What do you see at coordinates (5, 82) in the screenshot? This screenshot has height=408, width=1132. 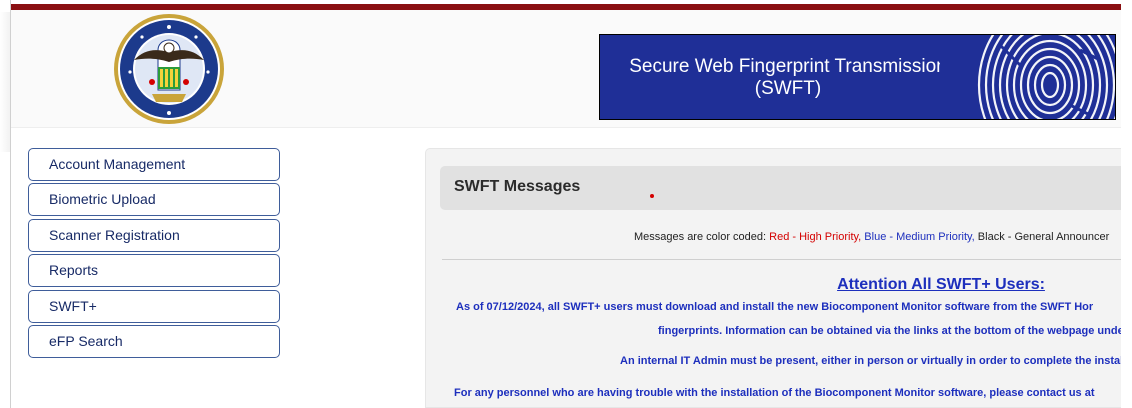 I see `left-shadow` at bounding box center [5, 82].